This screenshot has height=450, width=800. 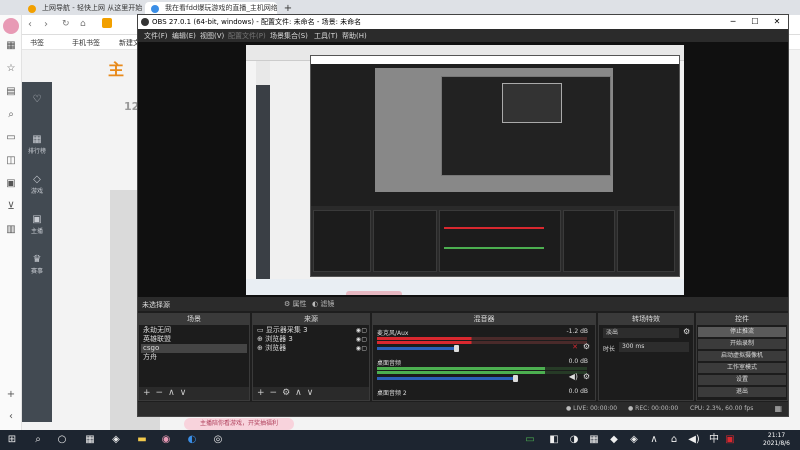 What do you see at coordinates (654, 347) in the screenshot?
I see `duration-input: 300 ms` at bounding box center [654, 347].